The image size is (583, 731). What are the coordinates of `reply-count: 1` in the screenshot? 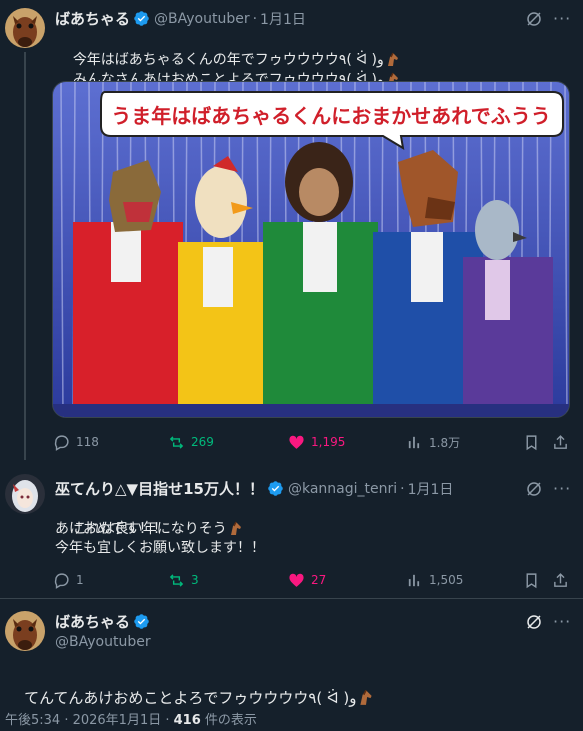 It's located at (80, 580).